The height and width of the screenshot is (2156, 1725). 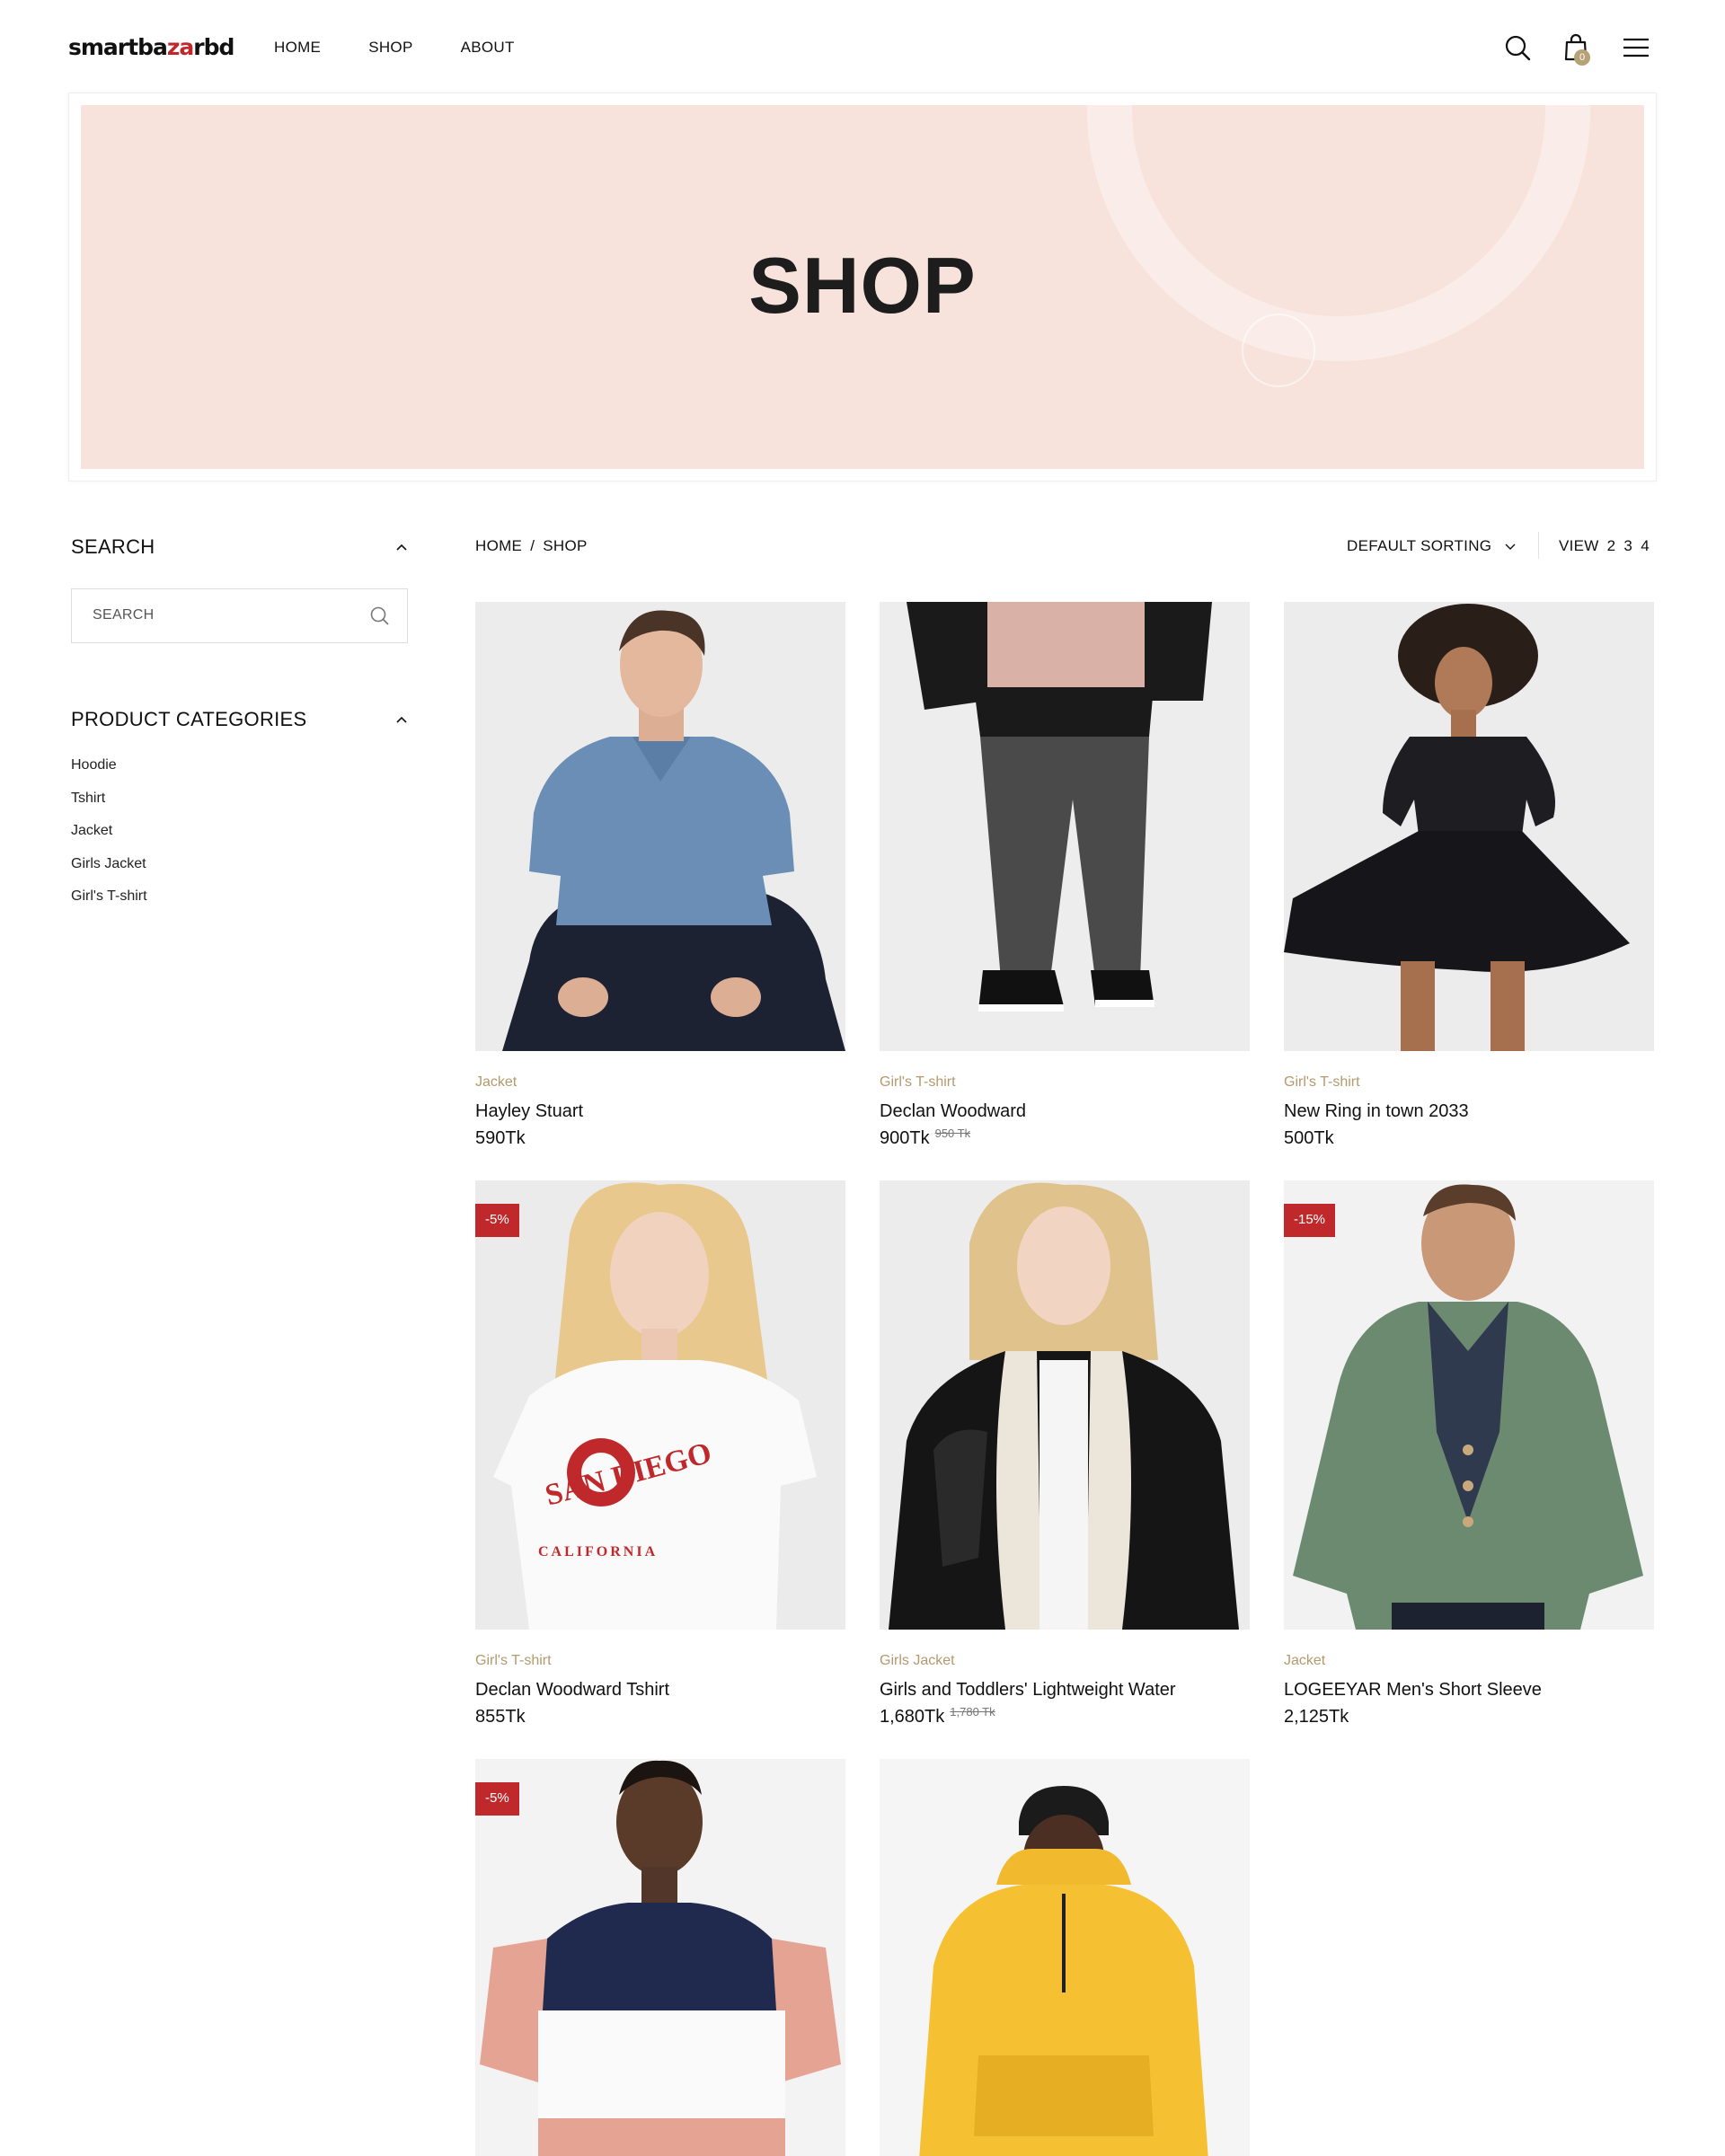 What do you see at coordinates (180, 47) in the screenshot?
I see `logo-accent-text: za` at bounding box center [180, 47].